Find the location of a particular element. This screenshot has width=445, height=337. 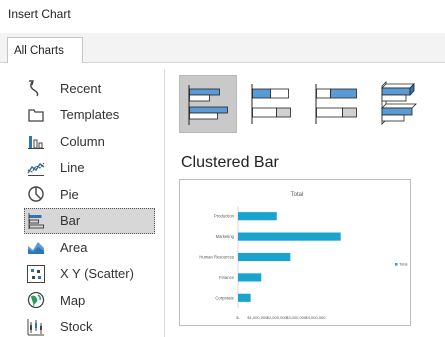

x-tick-label: $2,000,000 is located at coordinates (277, 317).